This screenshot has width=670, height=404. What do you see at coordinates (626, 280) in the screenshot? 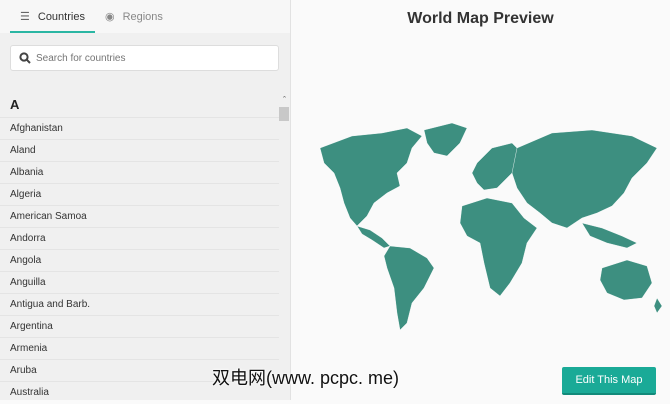
I see `australia` at bounding box center [626, 280].